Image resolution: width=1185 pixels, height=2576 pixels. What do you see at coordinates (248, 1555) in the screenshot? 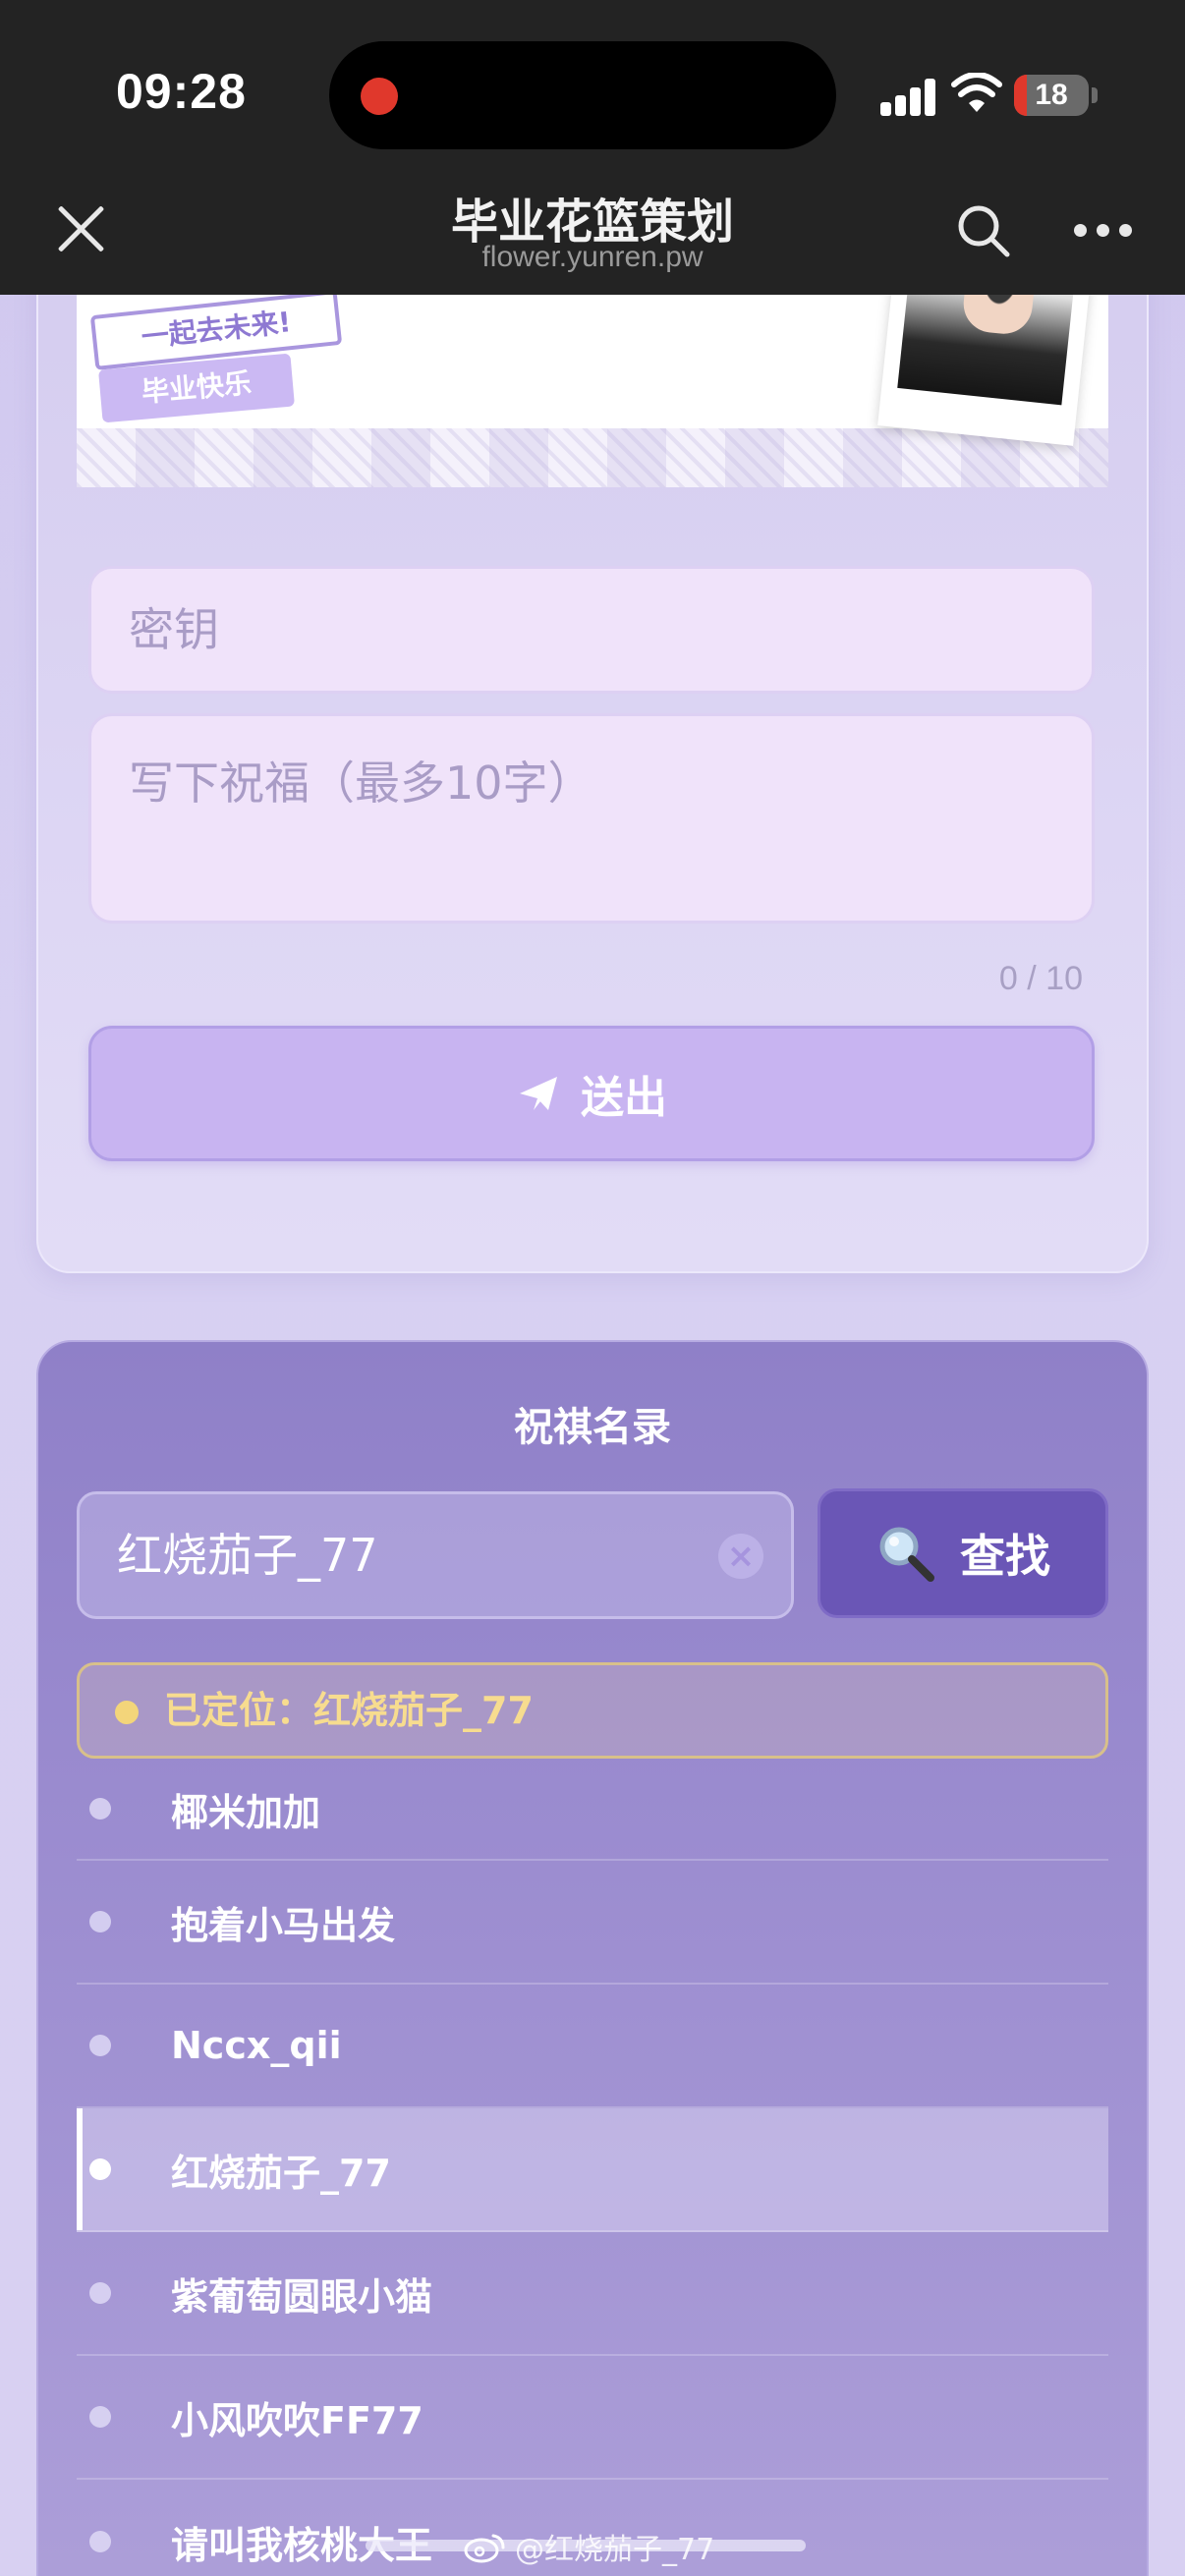
I see `name-search-value: 红烧茄子_77` at bounding box center [248, 1555].